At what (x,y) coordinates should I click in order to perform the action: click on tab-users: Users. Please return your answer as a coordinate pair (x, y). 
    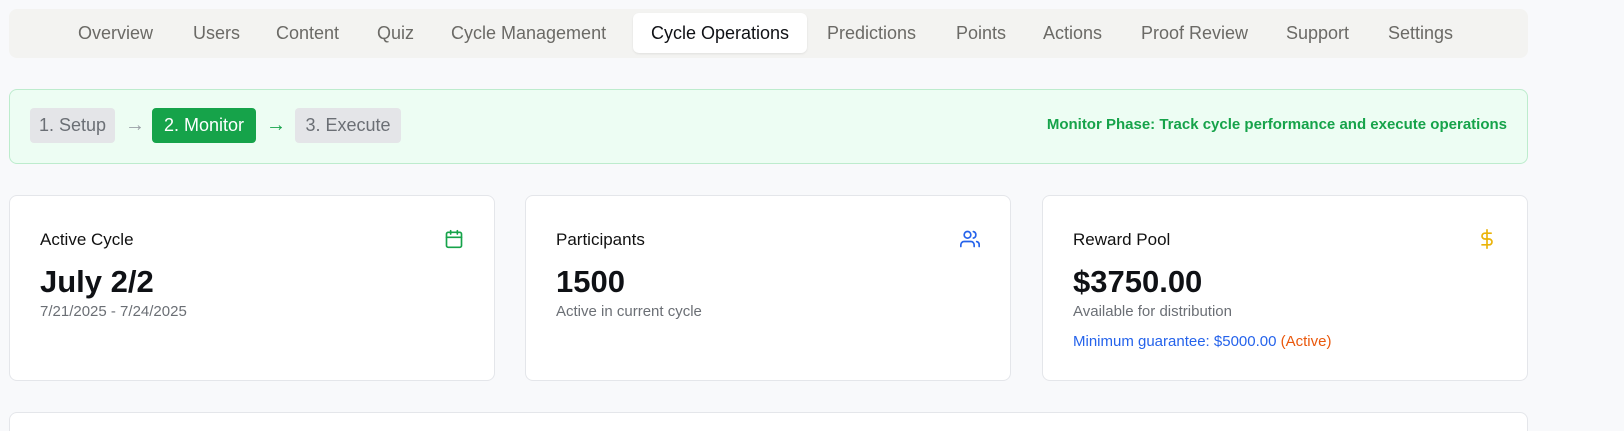
    Looking at the image, I should click on (216, 33).